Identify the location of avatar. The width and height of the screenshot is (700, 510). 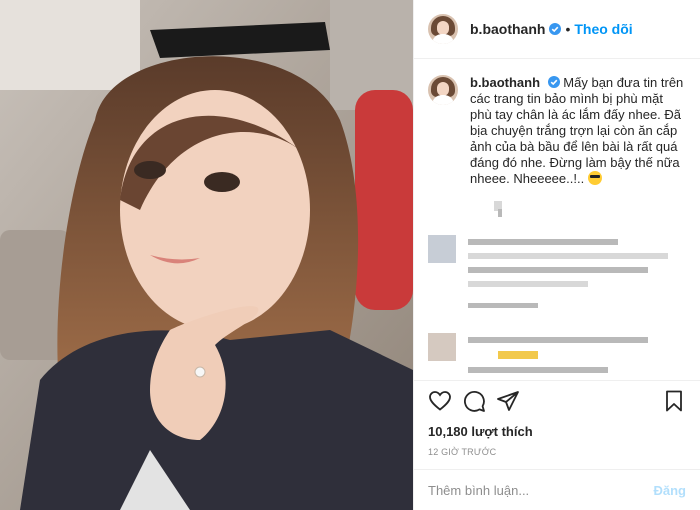
(443, 29).